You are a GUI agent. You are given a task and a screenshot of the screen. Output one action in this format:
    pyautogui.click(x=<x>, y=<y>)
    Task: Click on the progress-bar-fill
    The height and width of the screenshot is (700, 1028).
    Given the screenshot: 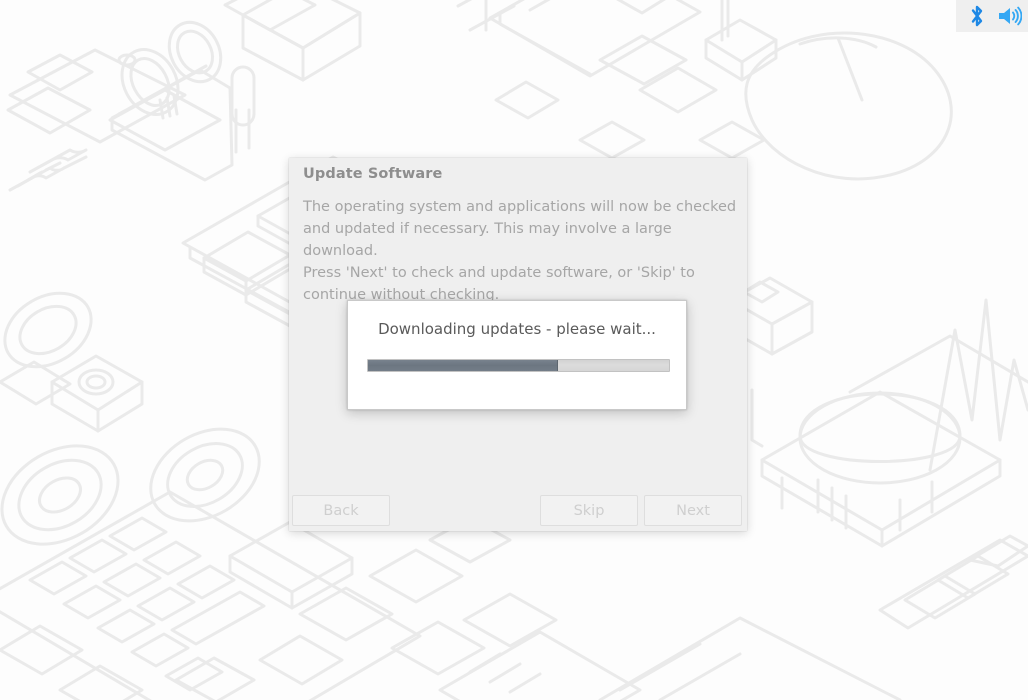 What is the action you would take?
    pyautogui.click(x=463, y=365)
    